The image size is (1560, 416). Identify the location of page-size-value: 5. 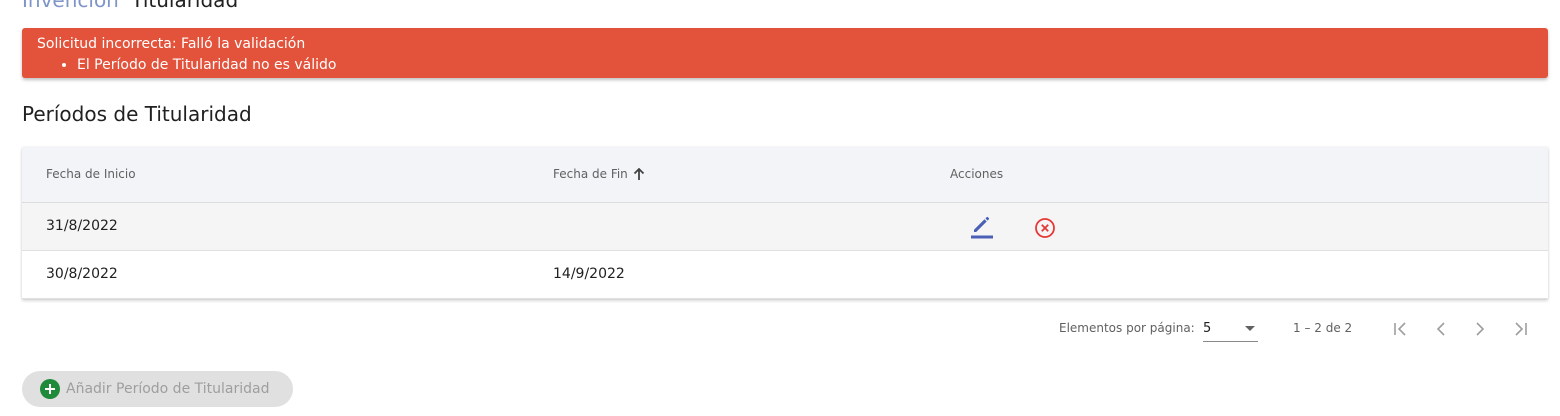
(1207, 328).